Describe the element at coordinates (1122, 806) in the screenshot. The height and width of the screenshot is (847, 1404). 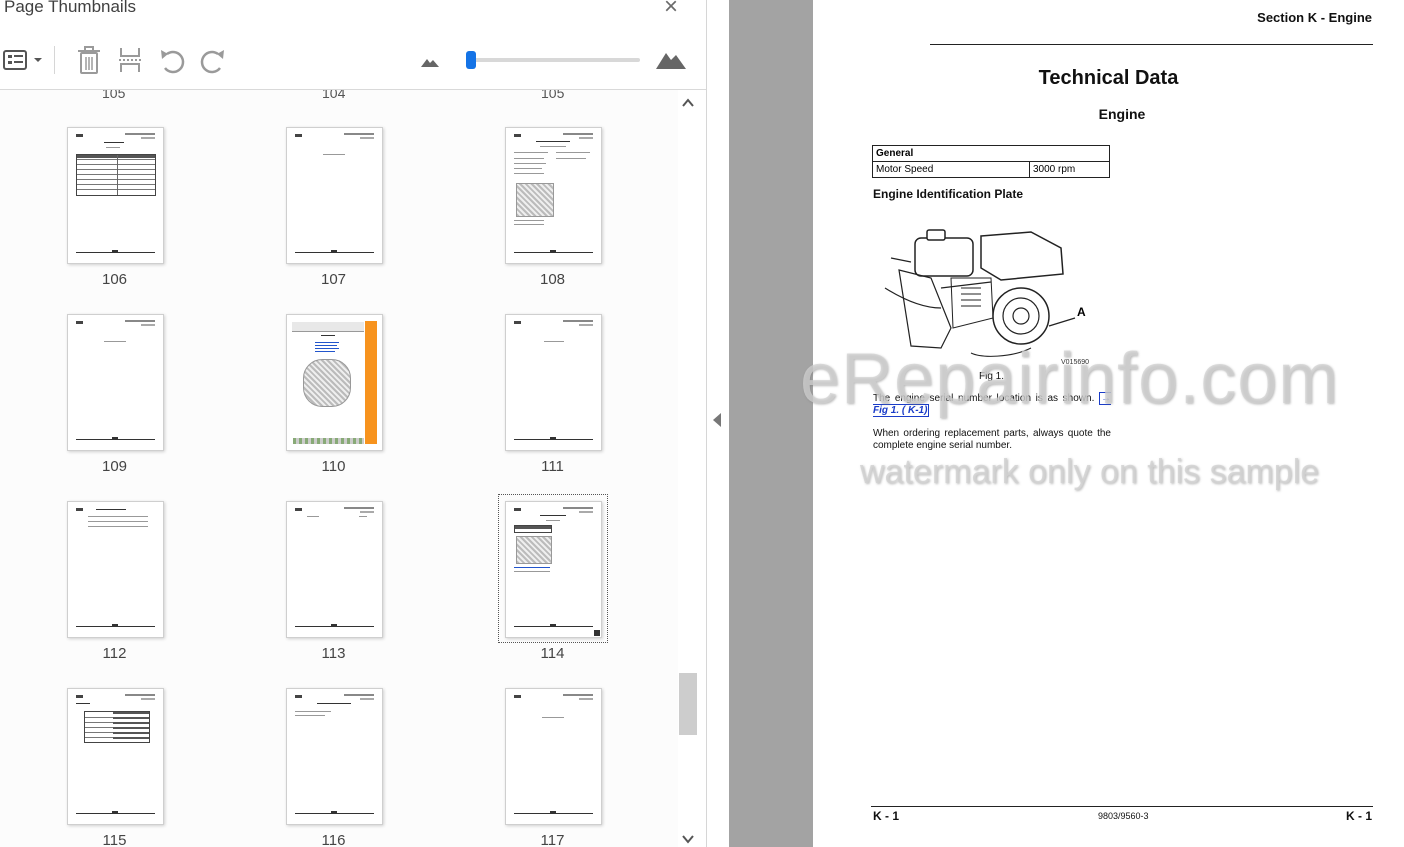
I see `footer-rule` at that location.